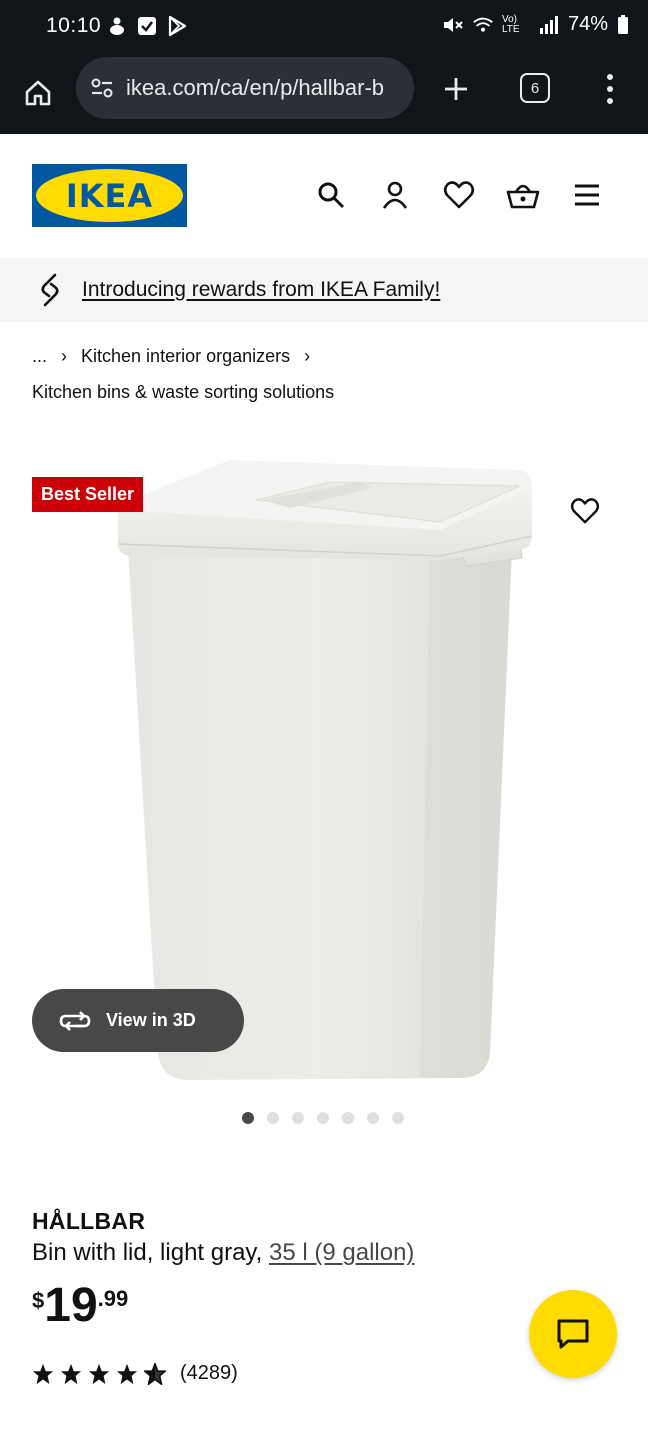 The image size is (648, 1440). What do you see at coordinates (50, 290) in the screenshot?
I see `family-link-icon` at bounding box center [50, 290].